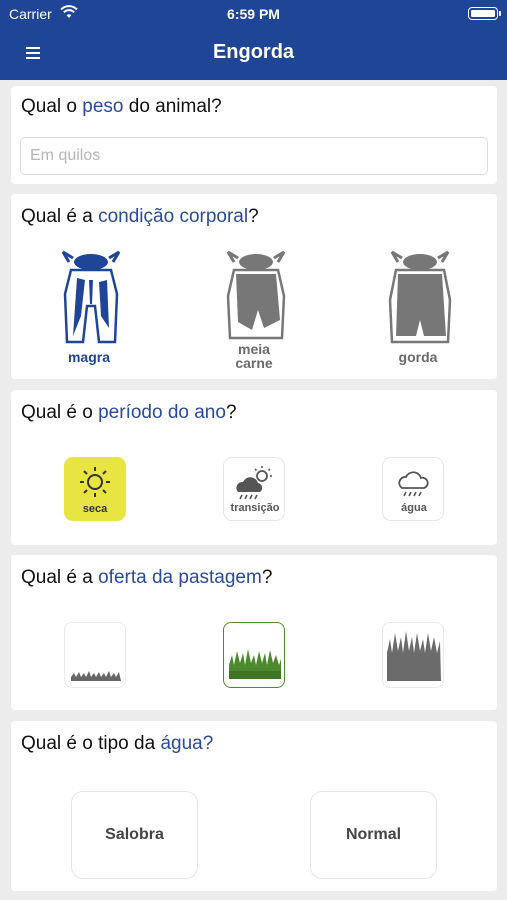  What do you see at coordinates (172, 106) in the screenshot?
I see `question-text: do animal?` at bounding box center [172, 106].